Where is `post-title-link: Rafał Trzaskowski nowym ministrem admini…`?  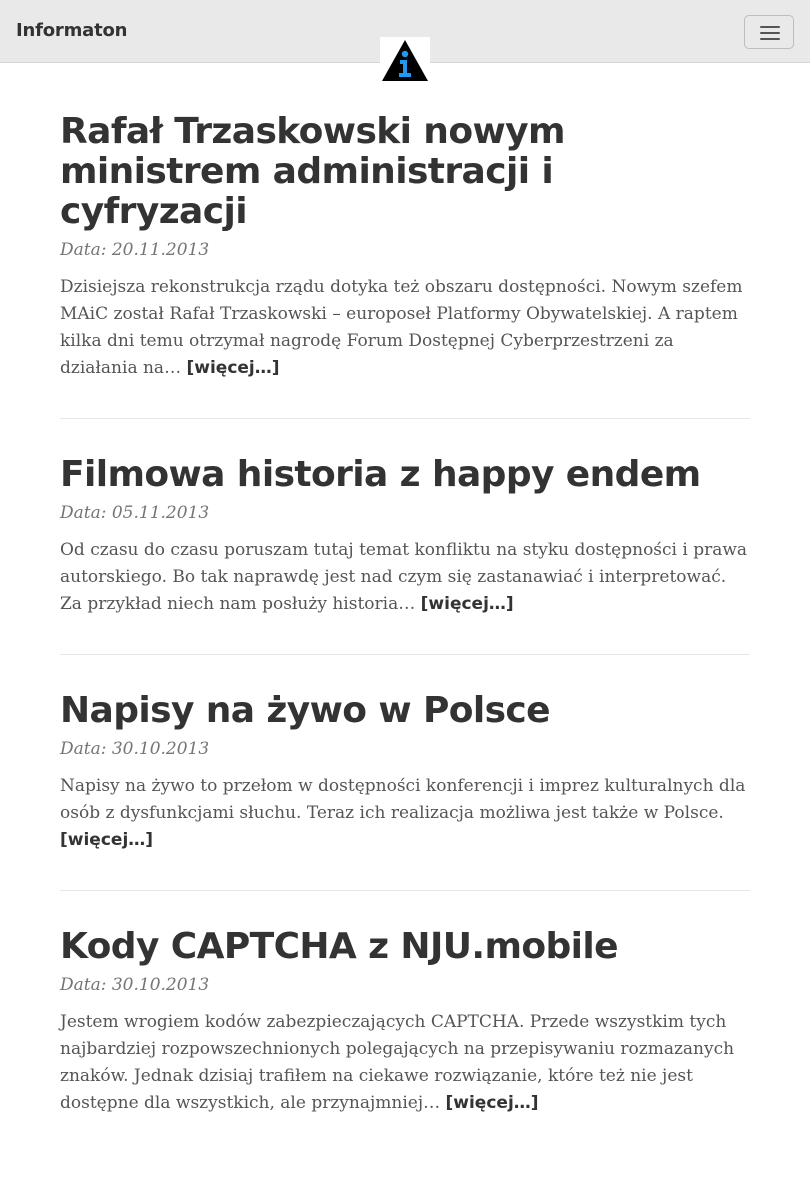 post-title-link: Rafał Trzaskowski nowym ministrem admini… is located at coordinates (313, 171).